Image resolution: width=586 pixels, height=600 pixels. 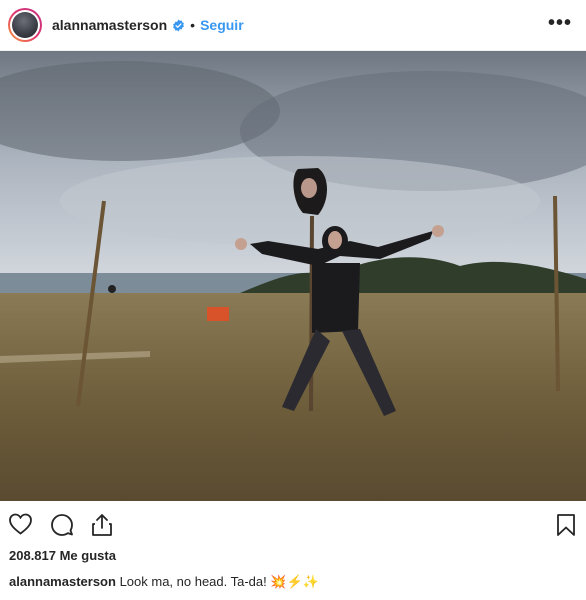 What do you see at coordinates (560, 23) in the screenshot?
I see `more-options-icon: •••` at bounding box center [560, 23].